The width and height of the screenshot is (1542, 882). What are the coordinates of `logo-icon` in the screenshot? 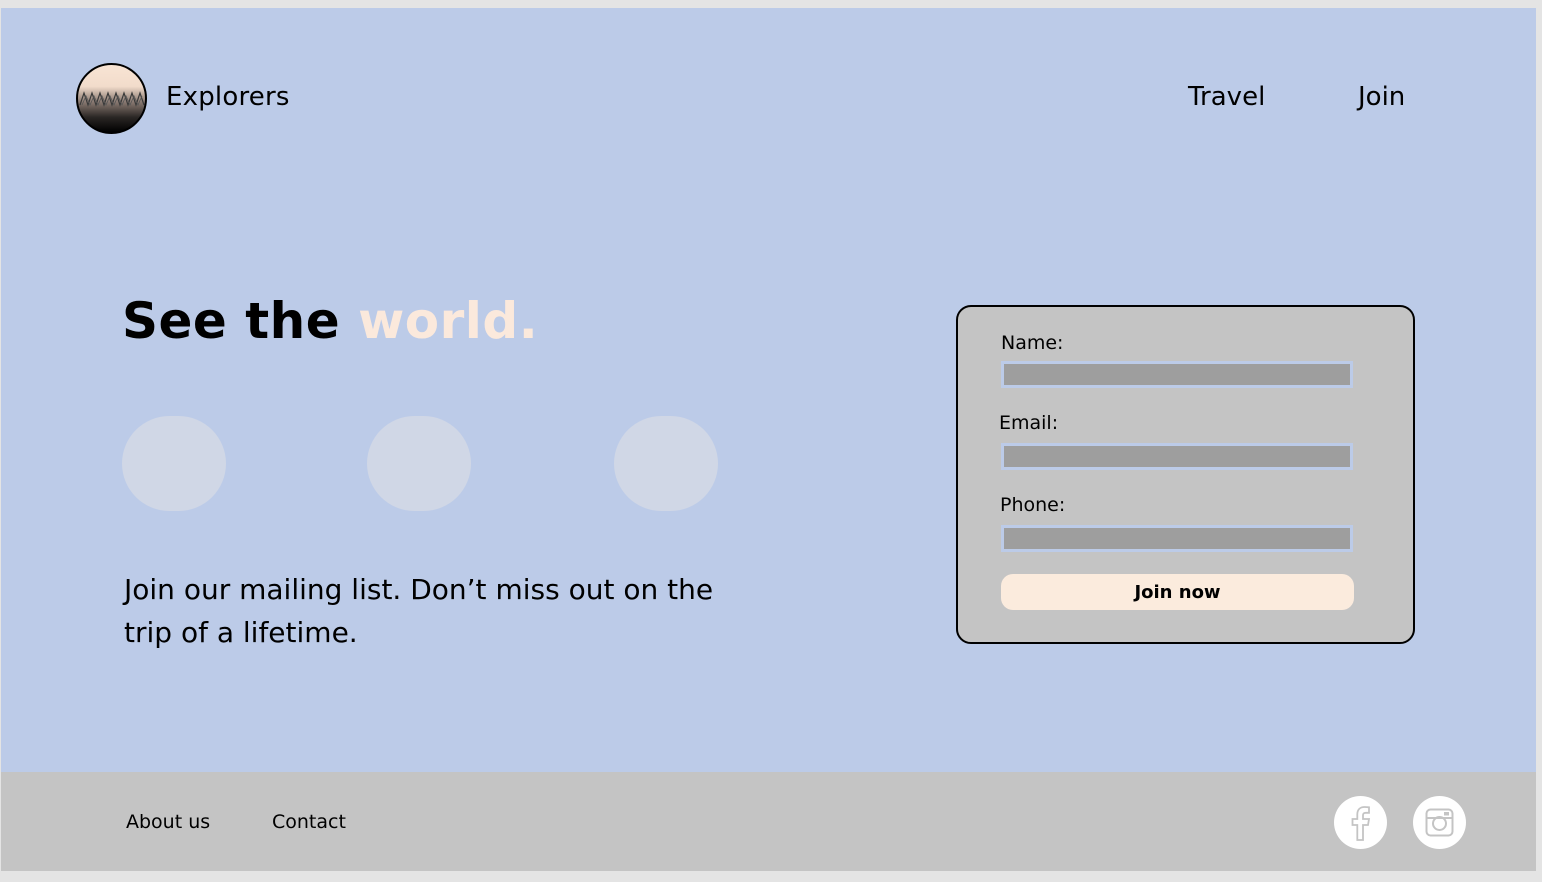 It's located at (111, 98).